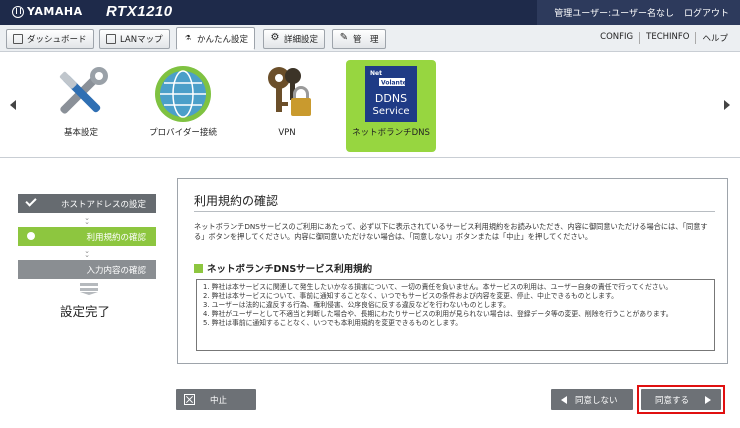 This screenshot has width=740, height=428. I want to click on tab-easy-setup: ⚗ かんたん設定, so click(216, 38).